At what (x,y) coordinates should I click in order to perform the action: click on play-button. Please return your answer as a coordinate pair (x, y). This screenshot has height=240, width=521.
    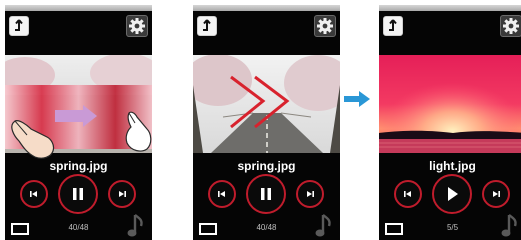
    Looking at the image, I should click on (452, 194).